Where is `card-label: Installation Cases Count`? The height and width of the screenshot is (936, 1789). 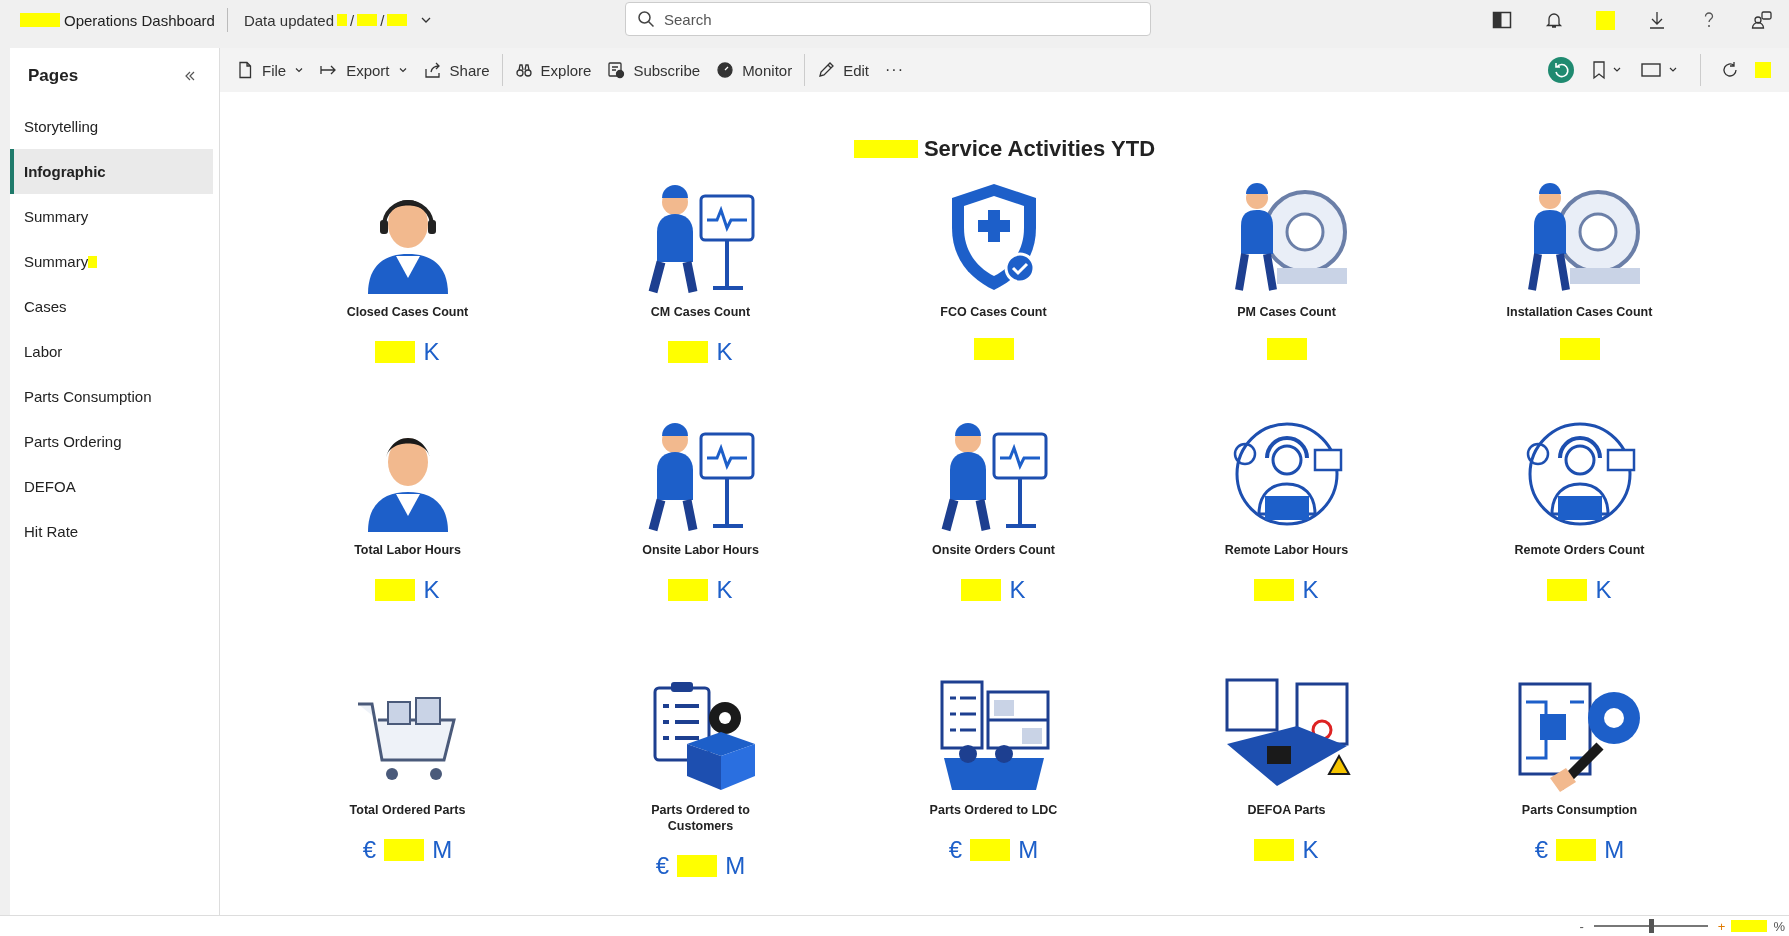 card-label: Installation Cases Count is located at coordinates (1579, 312).